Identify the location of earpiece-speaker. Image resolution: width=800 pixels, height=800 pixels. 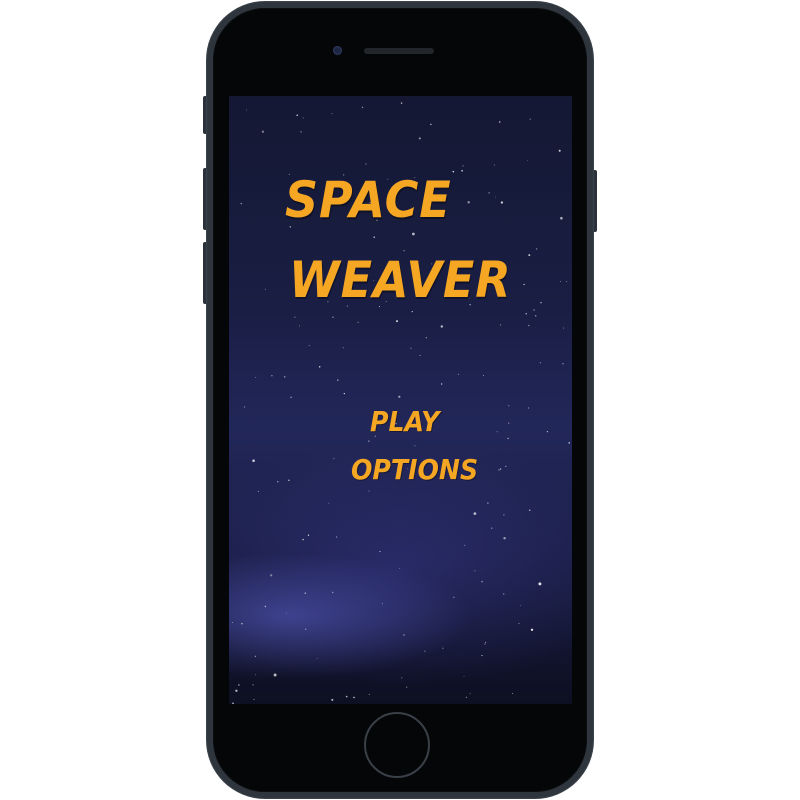
(399, 51).